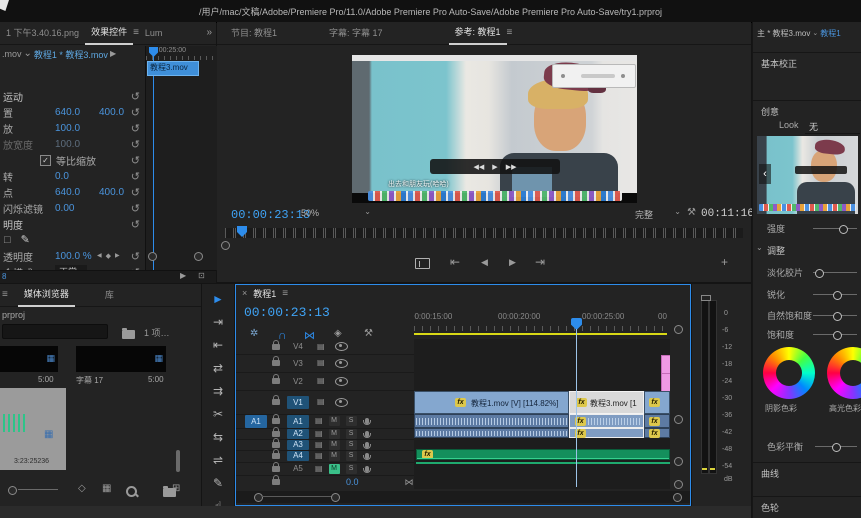  What do you see at coordinates (321, 381) in the screenshot?
I see `v2-sync-icon: ▤` at bounding box center [321, 381].